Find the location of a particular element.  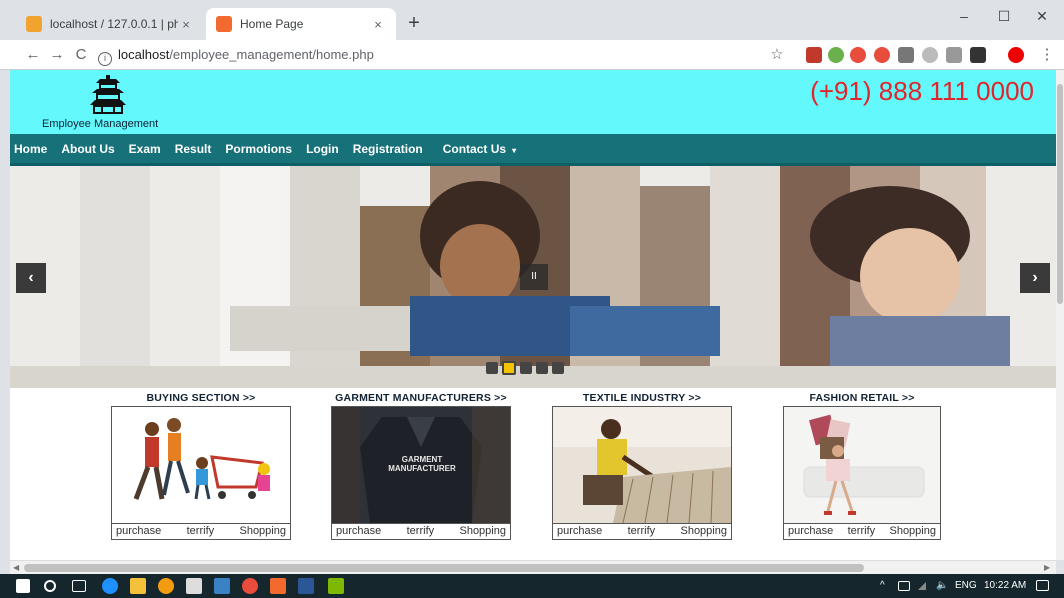

windows-start-icon is located at coordinates (23, 586).